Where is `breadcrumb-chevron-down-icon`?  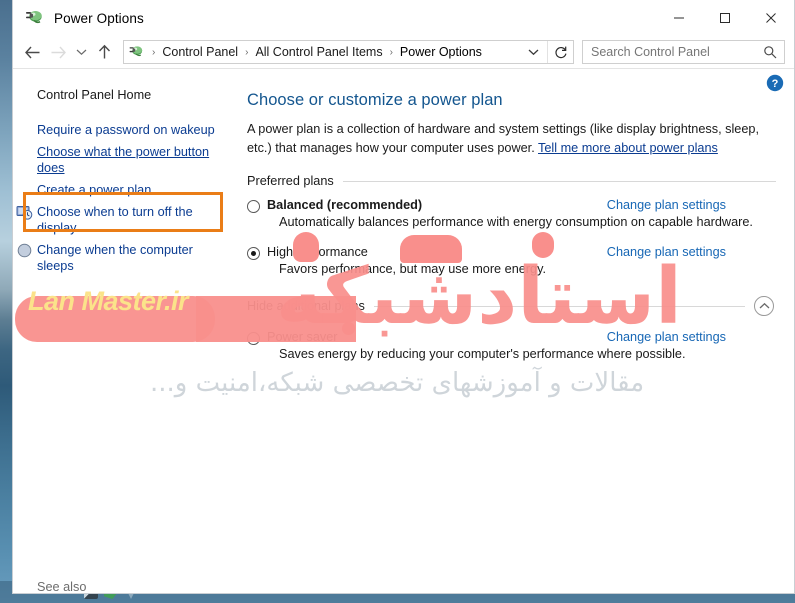
breadcrumb-chevron-down-icon is located at coordinates (534, 52).